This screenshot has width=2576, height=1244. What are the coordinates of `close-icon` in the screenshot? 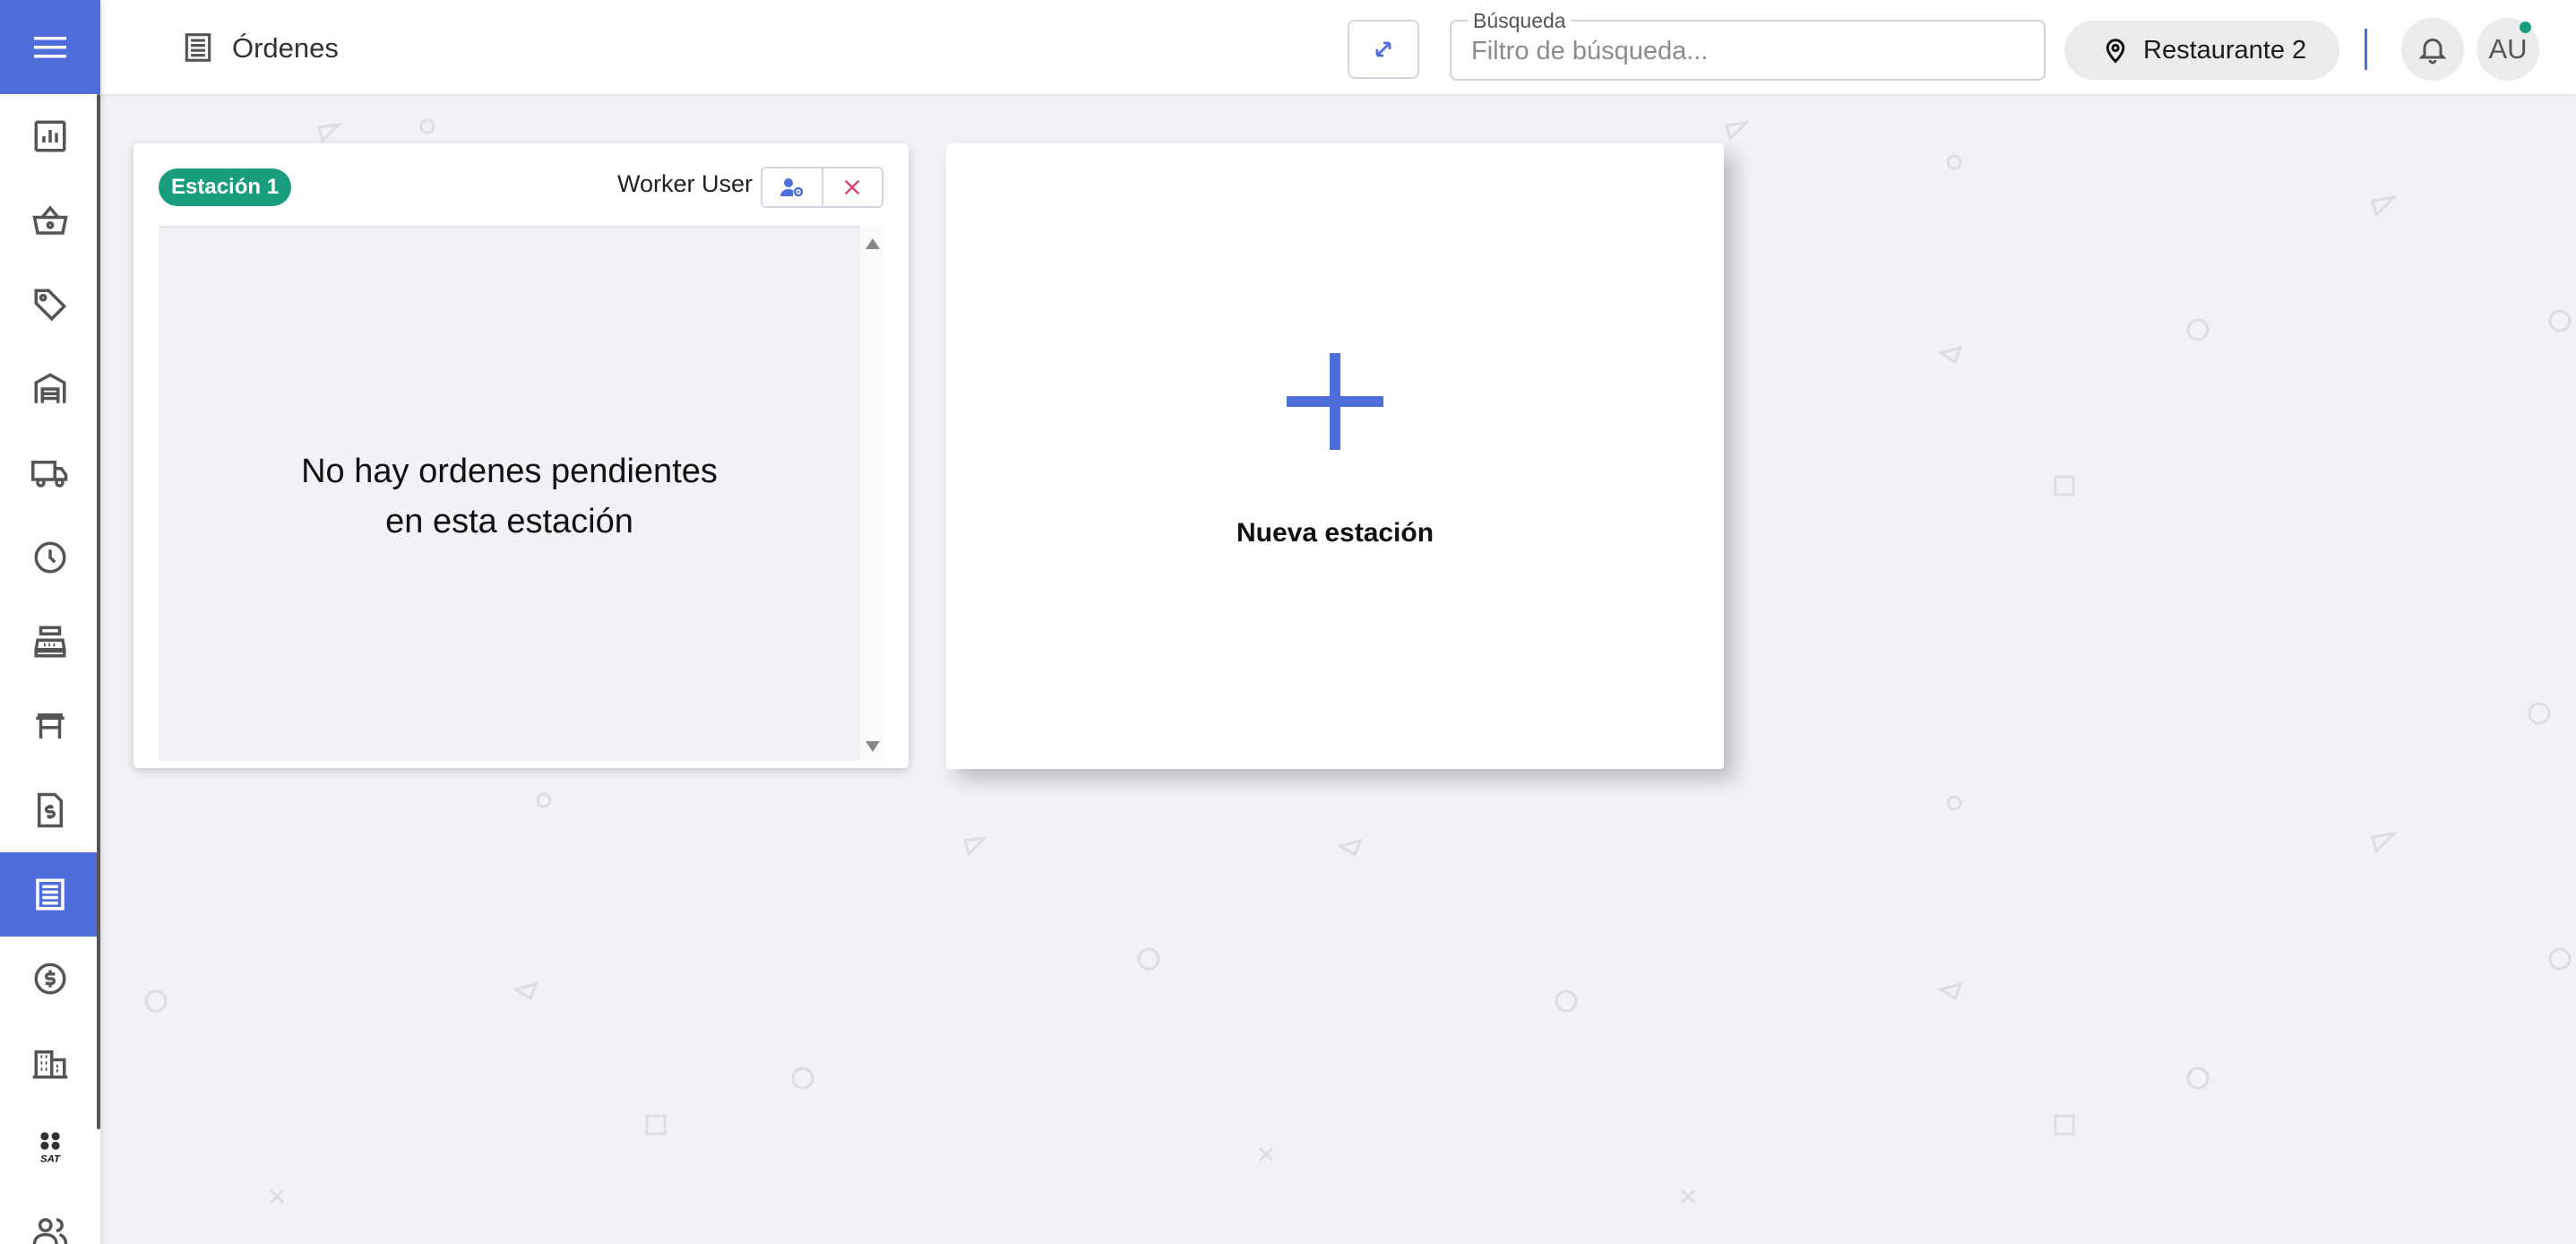 It's located at (852, 187).